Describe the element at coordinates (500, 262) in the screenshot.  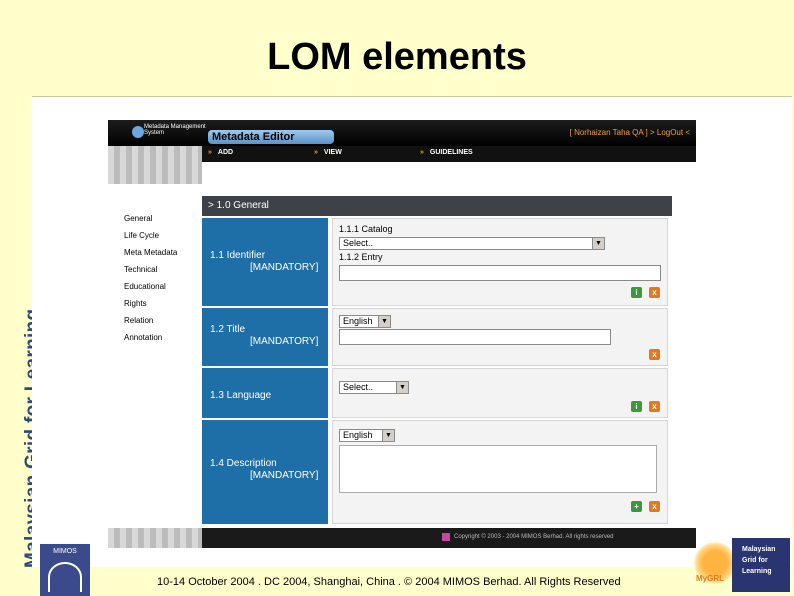
I see `identifier-field-cell: 1.1.1 Catalog Select.. ▼ 1.1.2 Entry i x` at that location.